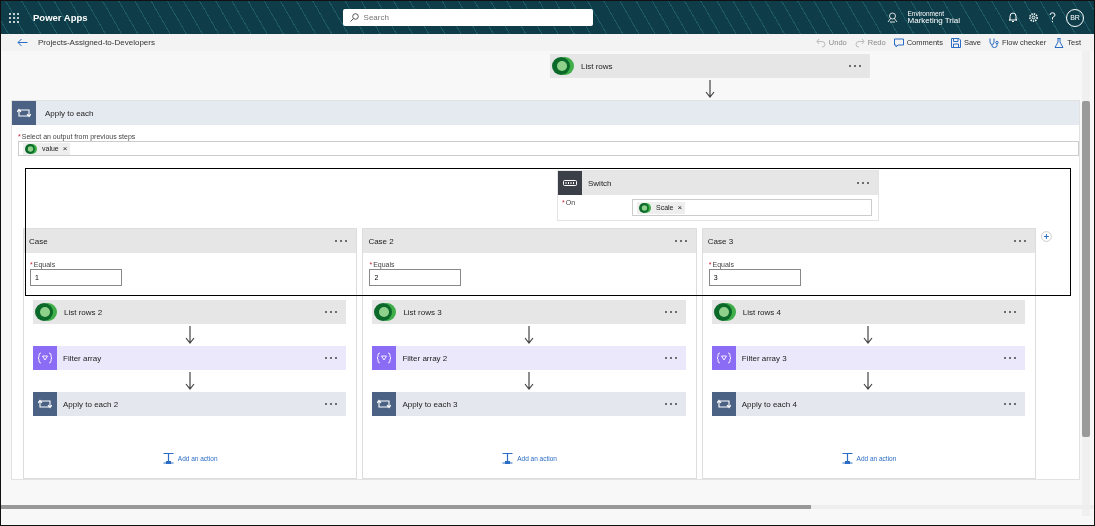  I want to click on action-title: List rows 2, so click(84, 312).